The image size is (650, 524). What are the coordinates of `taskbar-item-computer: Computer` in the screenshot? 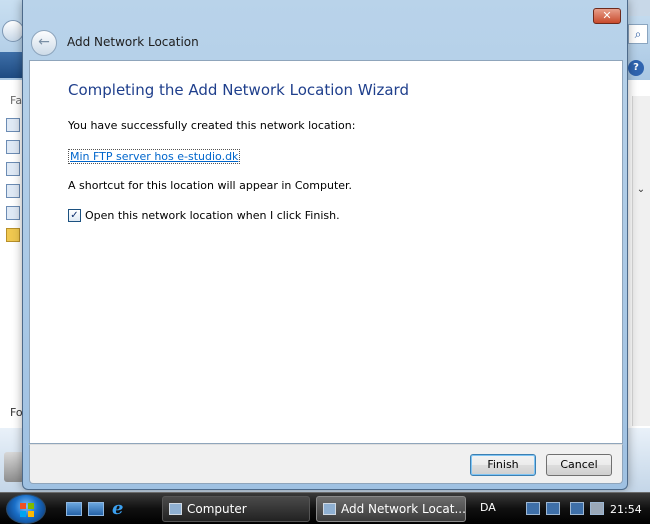 It's located at (236, 509).